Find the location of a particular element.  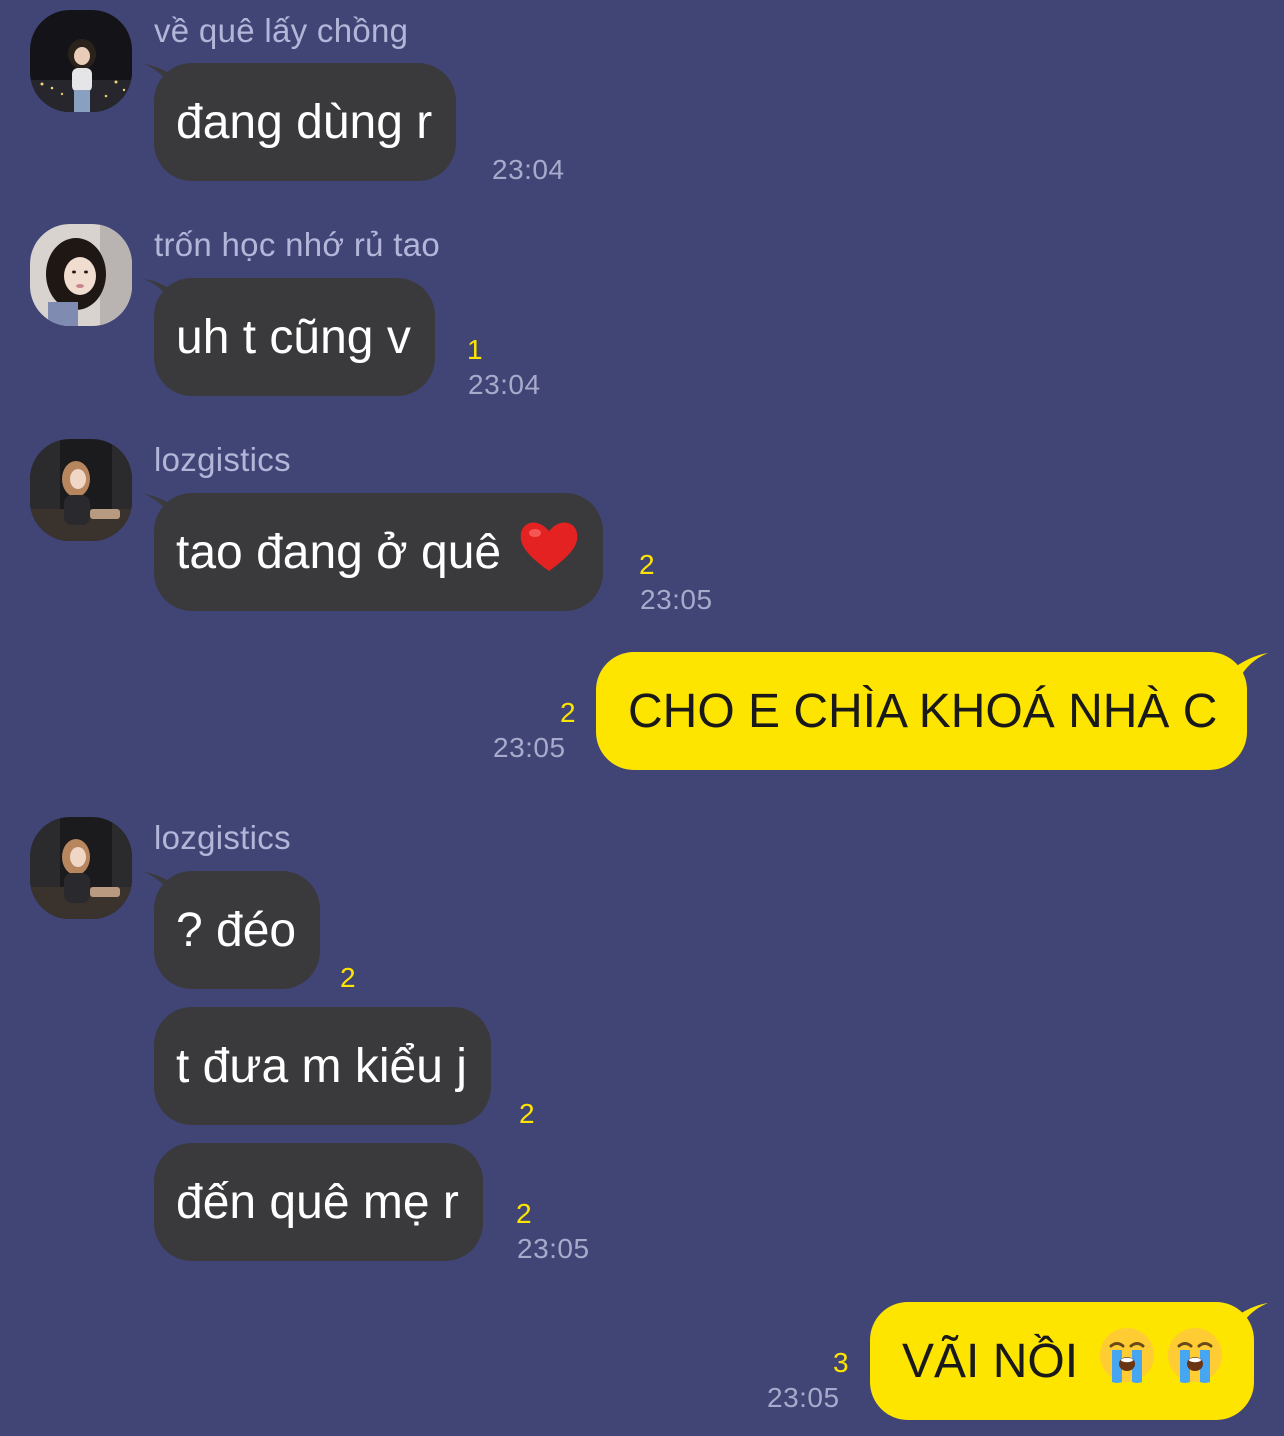

message-bubble: đến quê mẹ r is located at coordinates (318, 1202).